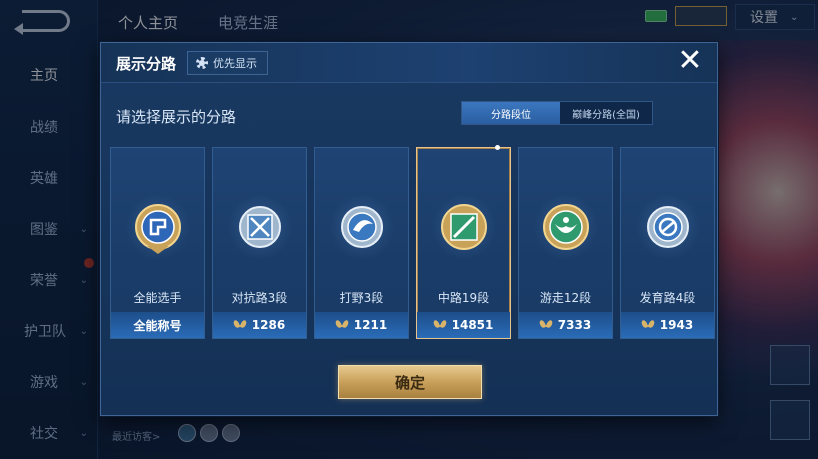 This screenshot has height=459, width=818. Describe the element at coordinates (202, 63) in the screenshot. I see `gear-icon` at that location.